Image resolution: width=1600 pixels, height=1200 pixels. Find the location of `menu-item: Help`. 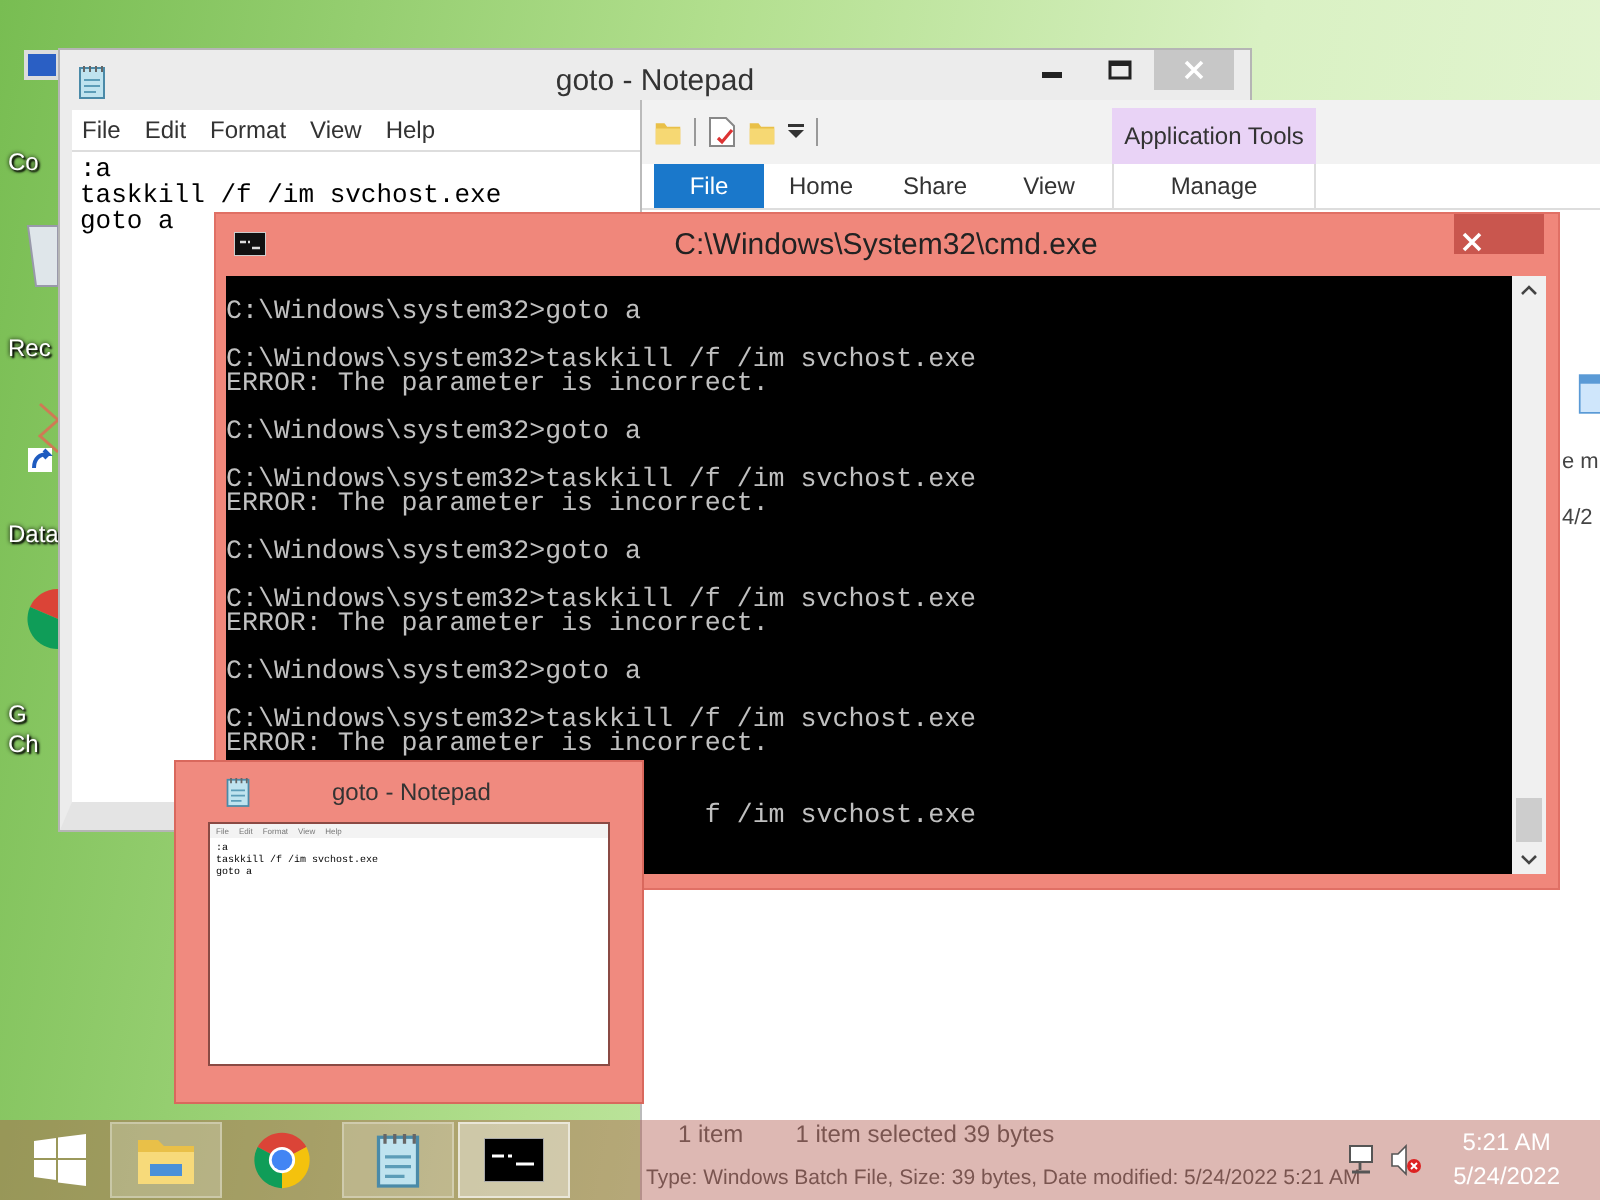

menu-item: Help is located at coordinates (412, 130).